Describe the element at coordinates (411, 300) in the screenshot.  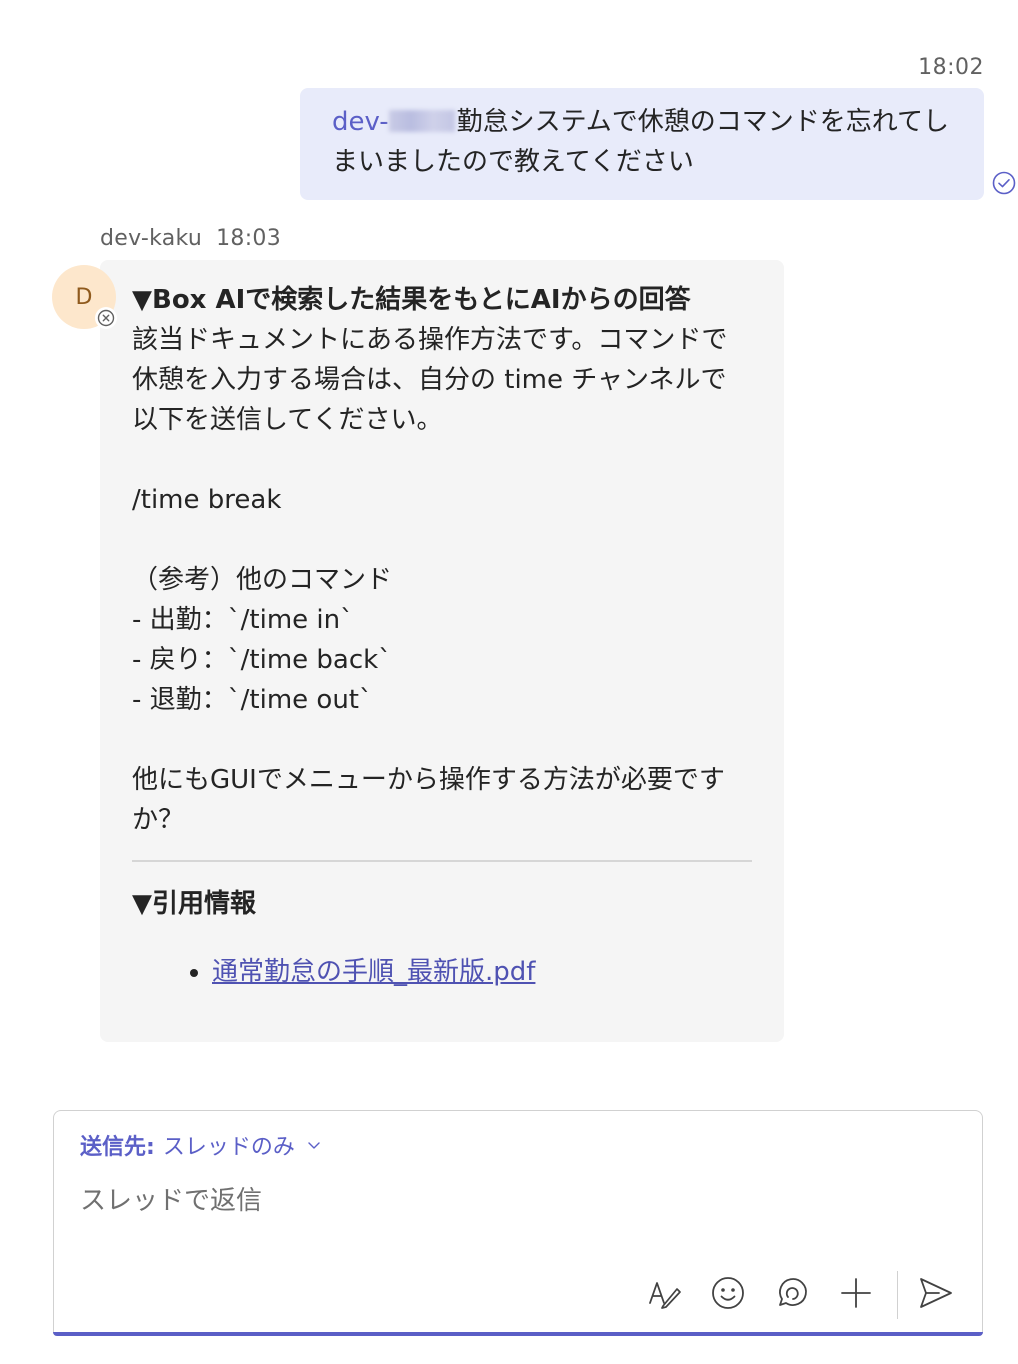
I see `reply-title: ▼Box AIで検索した結果をもとにAIからの回答` at that location.